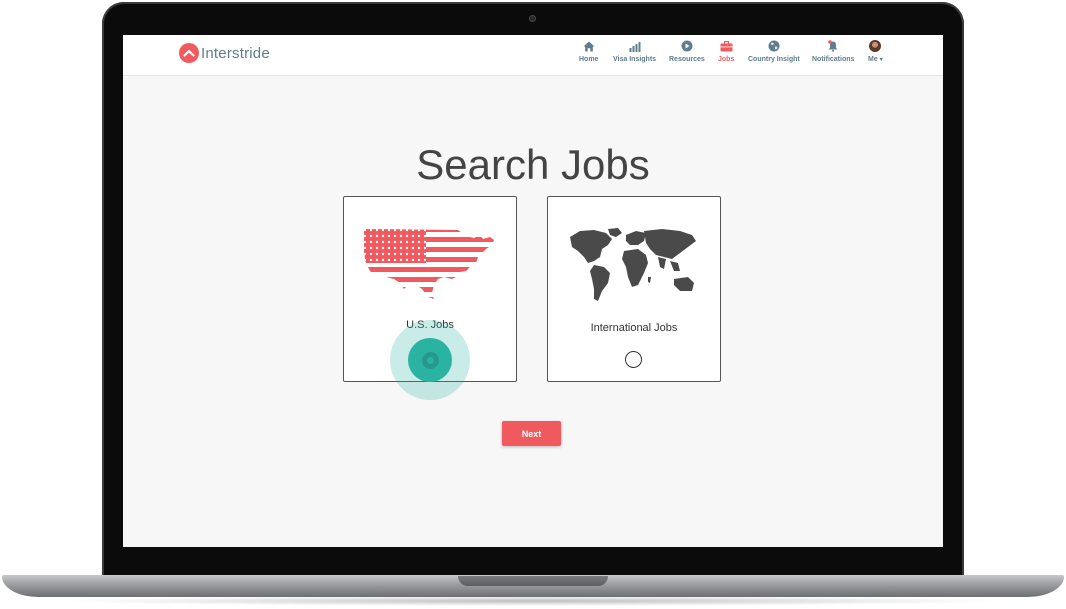 The image size is (1066, 609). Describe the element at coordinates (881, 60) in the screenshot. I see `caret-down-icon: ▾` at that location.